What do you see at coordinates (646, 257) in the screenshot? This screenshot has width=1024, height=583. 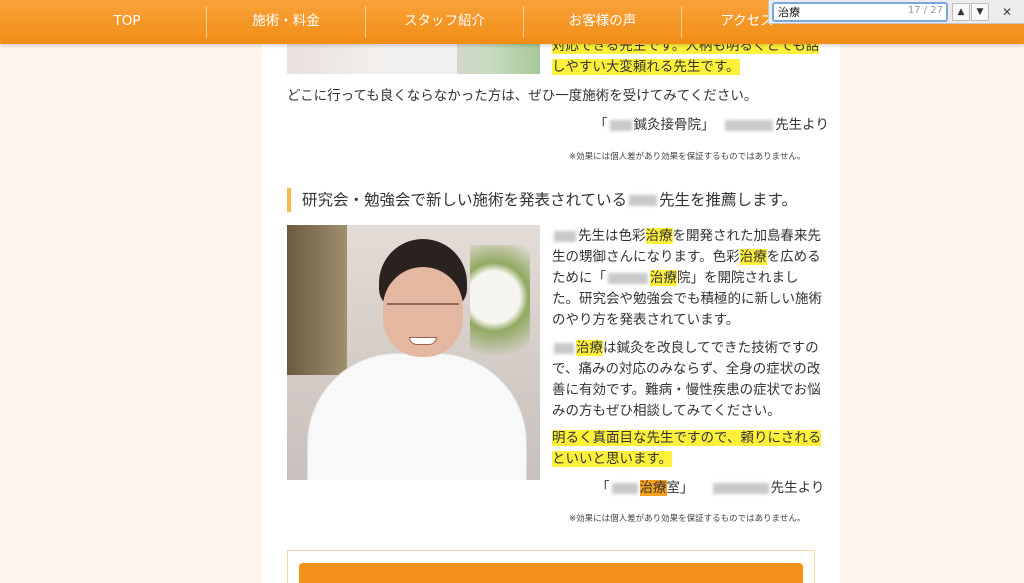 I see `text-span: 生の甥御さんになります。色彩` at bounding box center [646, 257].